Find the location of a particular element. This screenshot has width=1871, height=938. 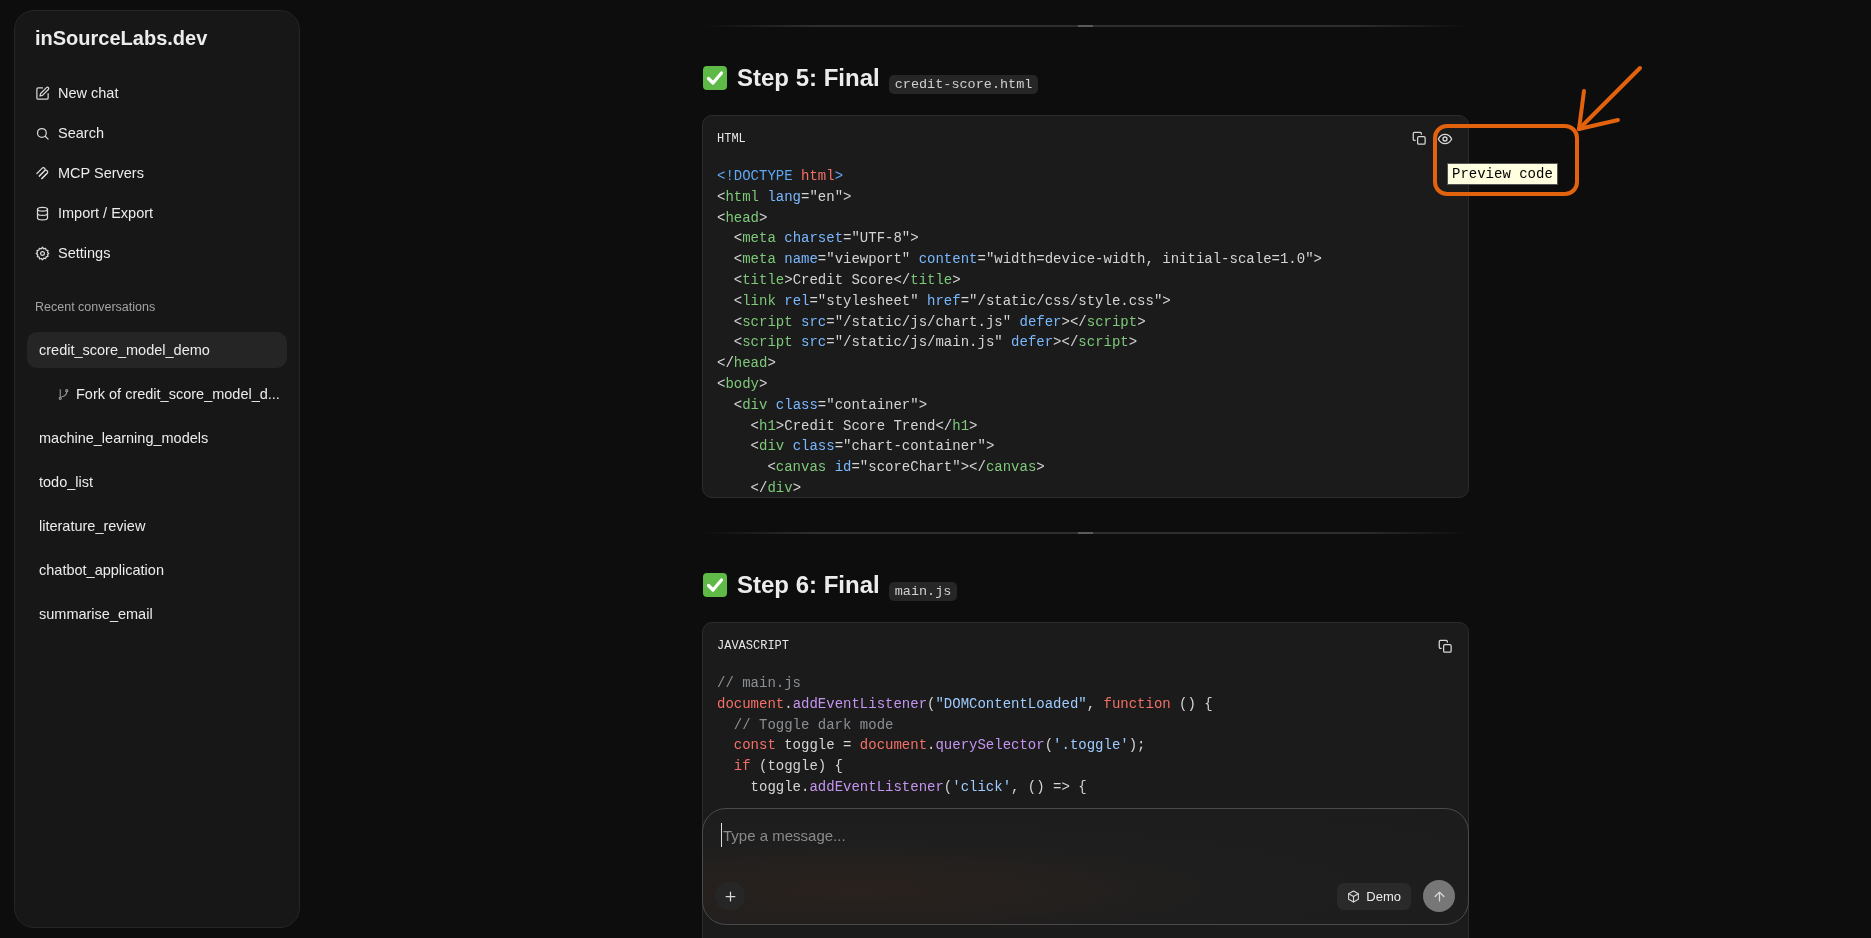

code-line: <!DOCTYPE html> is located at coordinates (780, 176).